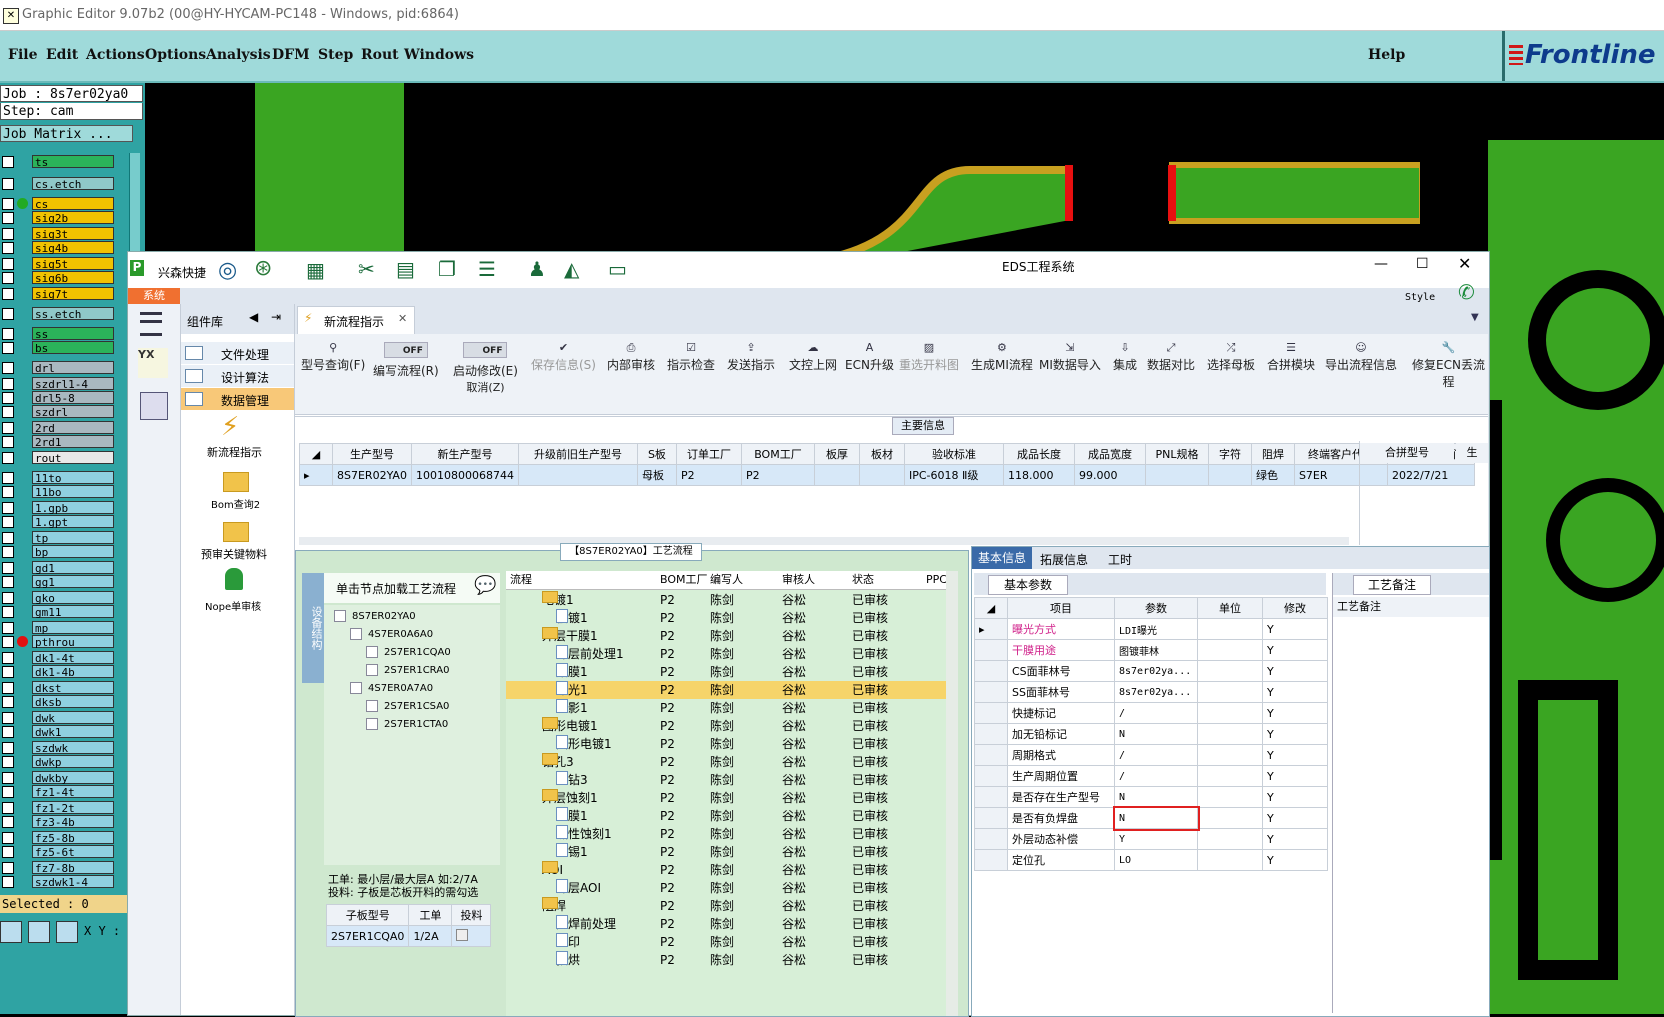 The image size is (1664, 1017). I want to click on toolbar-item: ▨ 重选开料图, so click(929, 357).